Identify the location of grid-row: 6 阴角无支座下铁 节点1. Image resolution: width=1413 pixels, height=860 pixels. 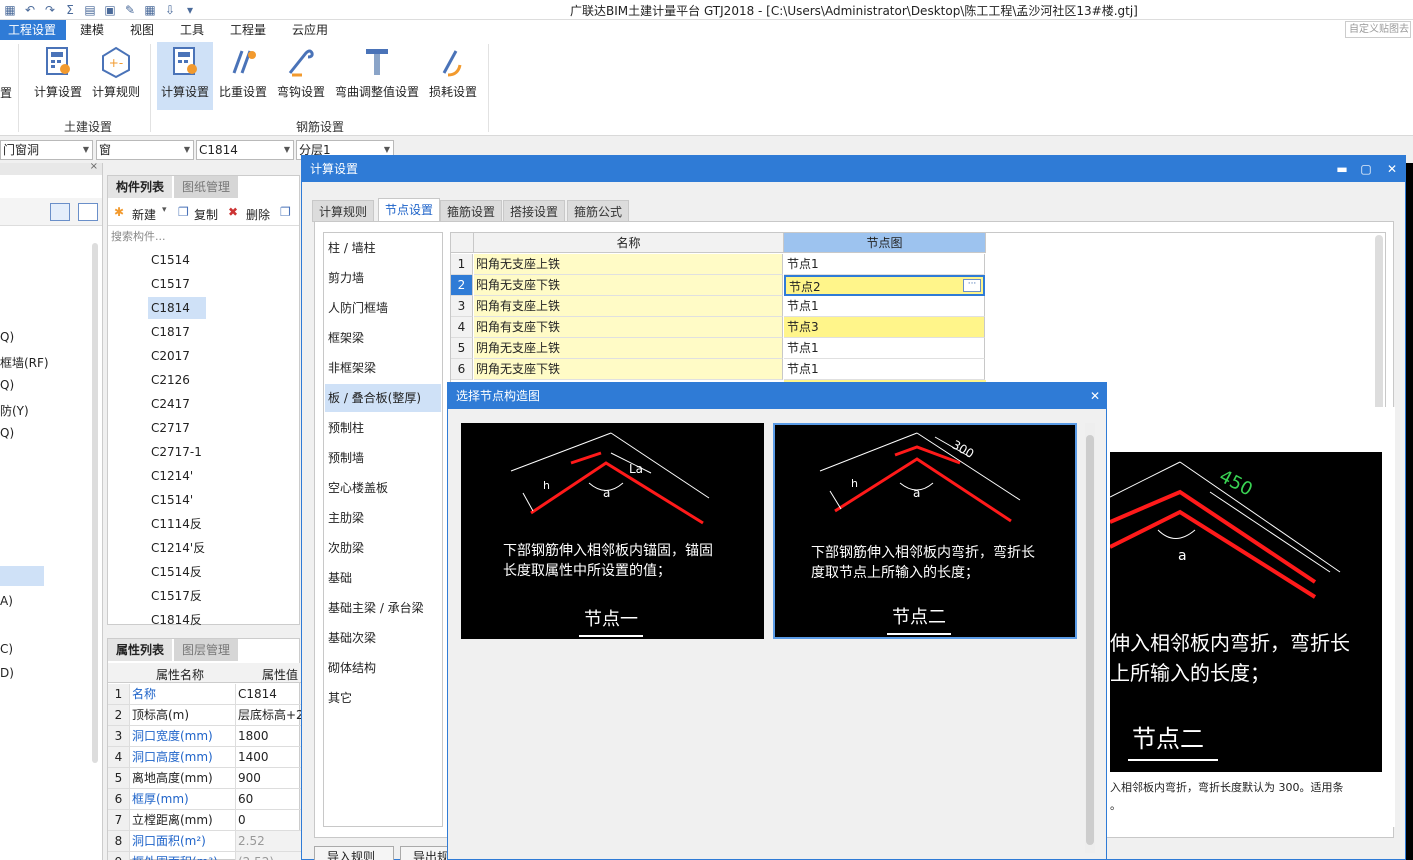
(718, 369).